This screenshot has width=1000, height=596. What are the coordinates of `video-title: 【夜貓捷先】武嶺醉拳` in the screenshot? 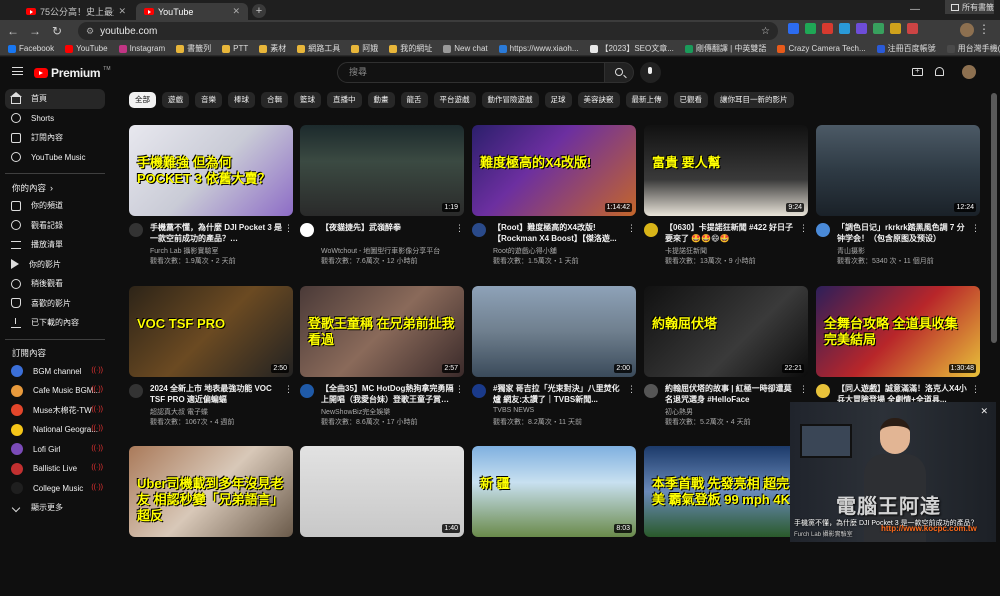 It's located at (388, 227).